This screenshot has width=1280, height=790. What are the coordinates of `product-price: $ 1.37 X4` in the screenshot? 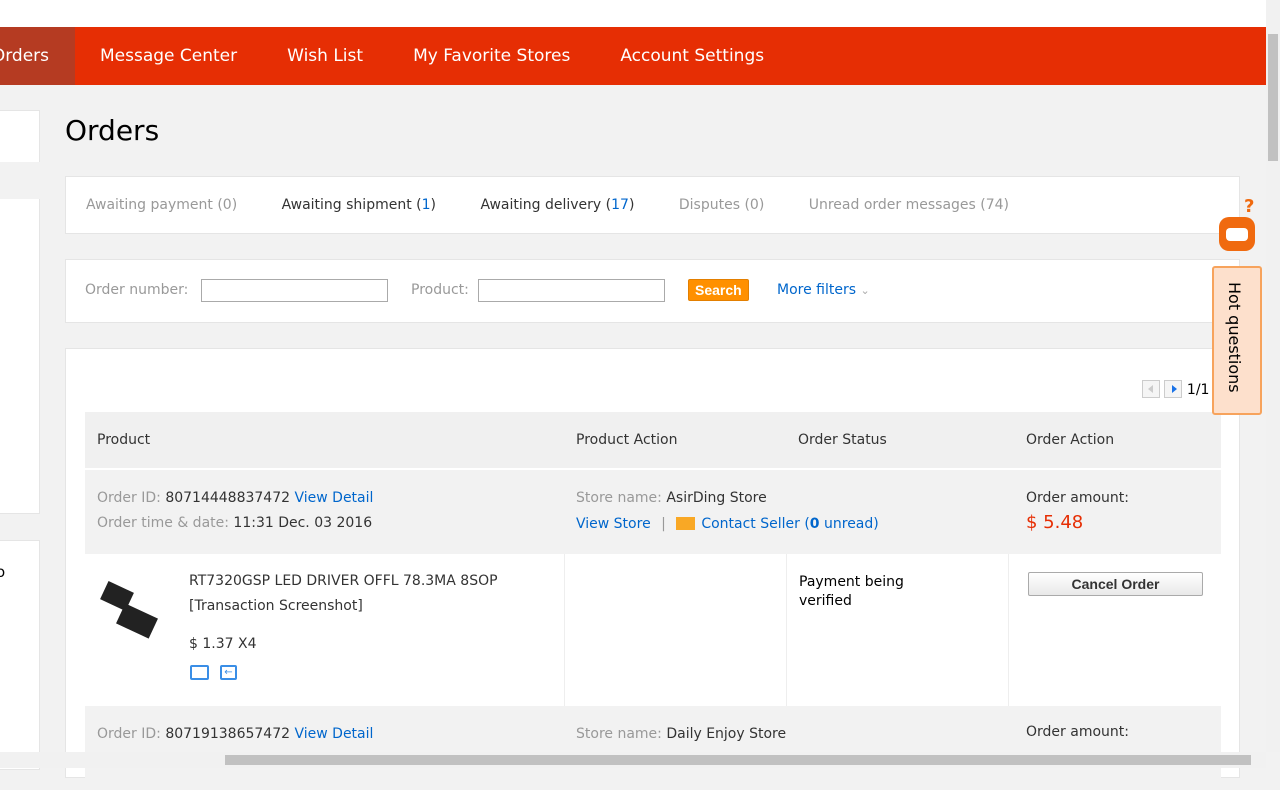 It's located at (223, 644).